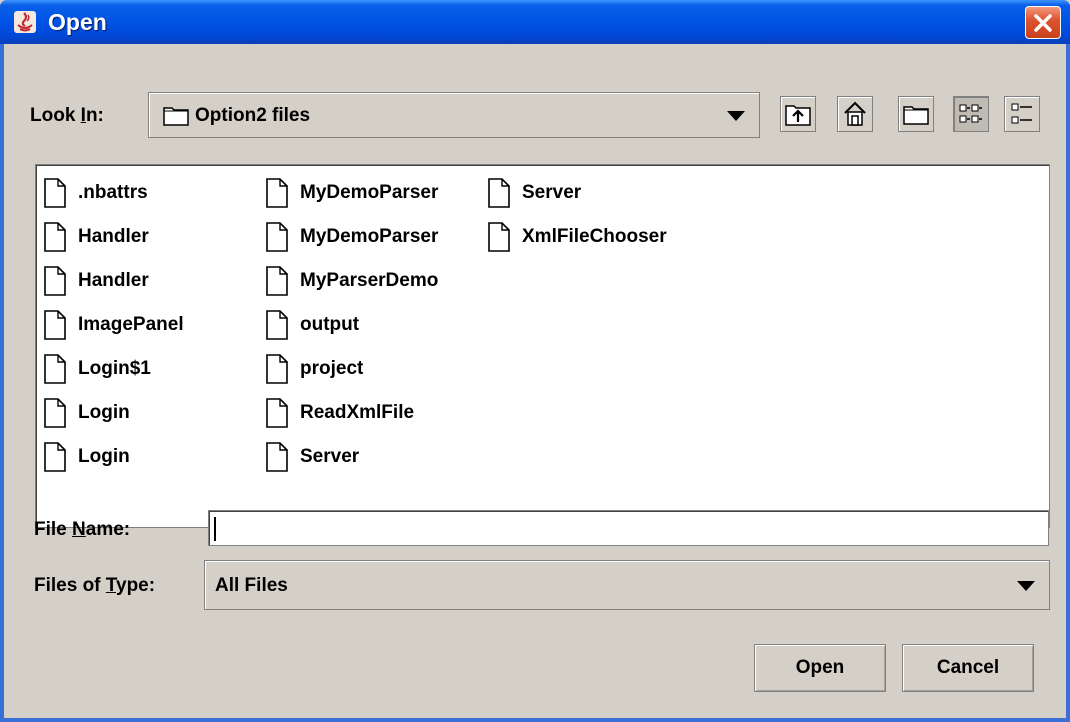 The image size is (1070, 722). I want to click on file-type-value: All Files, so click(251, 585).